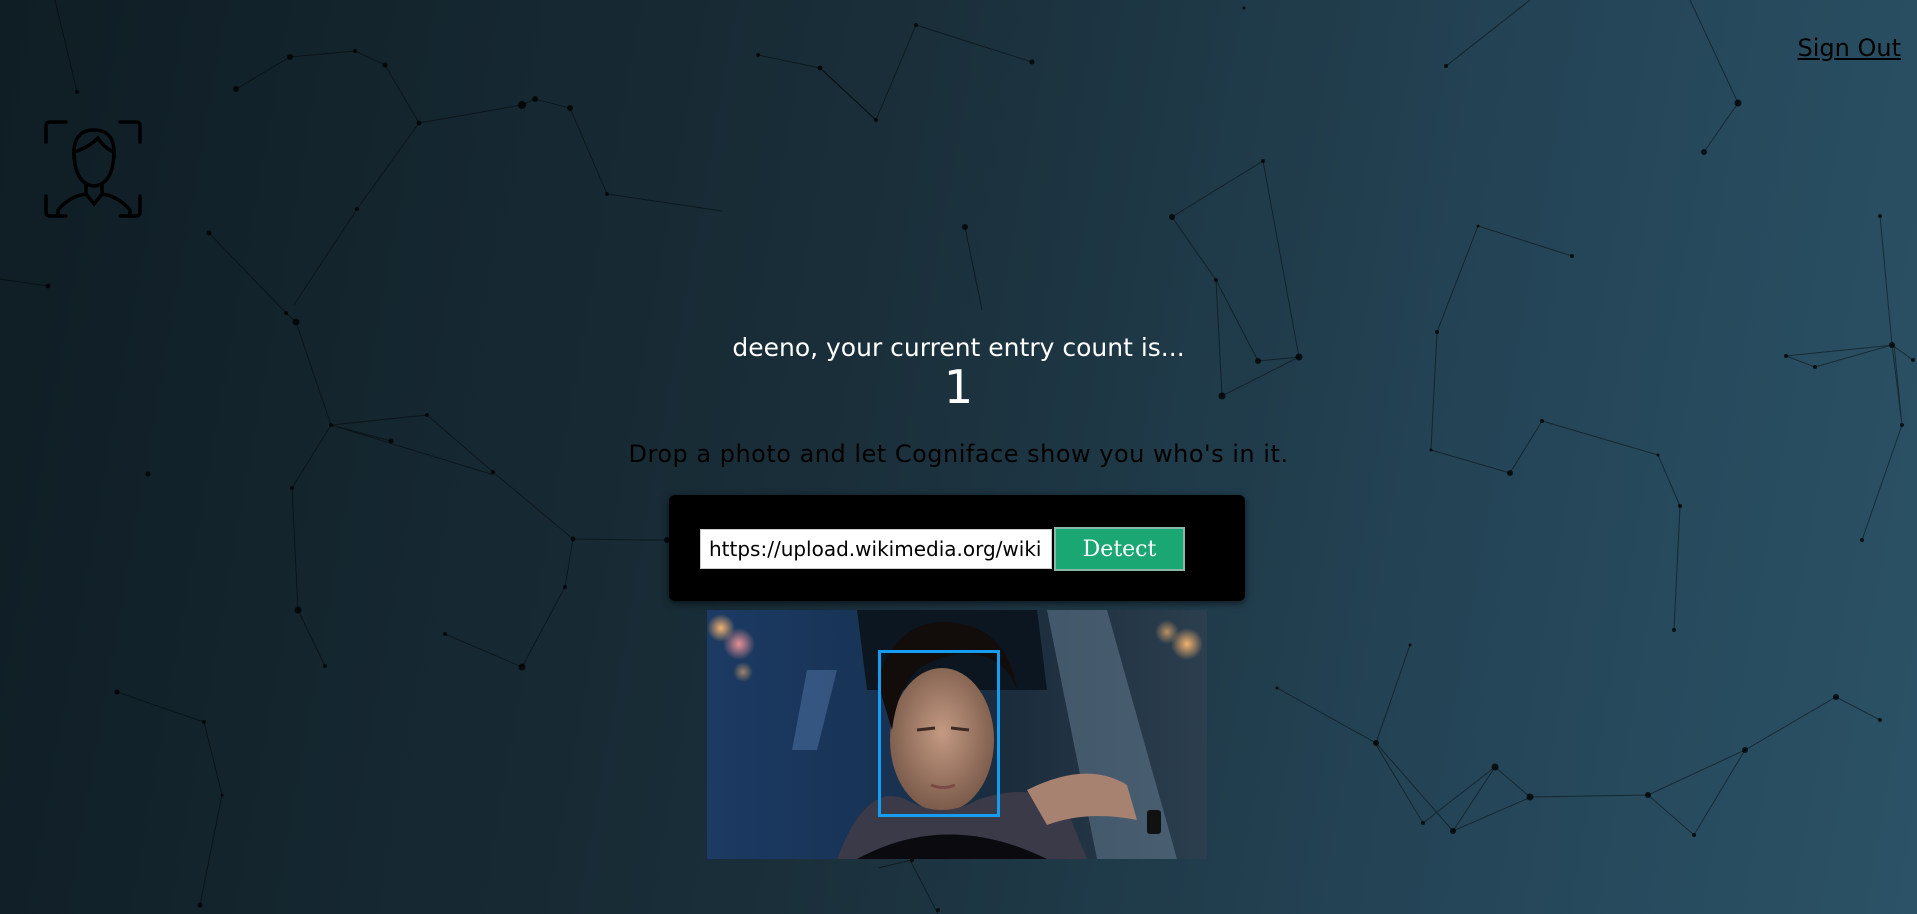 The height and width of the screenshot is (914, 1917). I want to click on image-url-form: Detect, so click(957, 548).